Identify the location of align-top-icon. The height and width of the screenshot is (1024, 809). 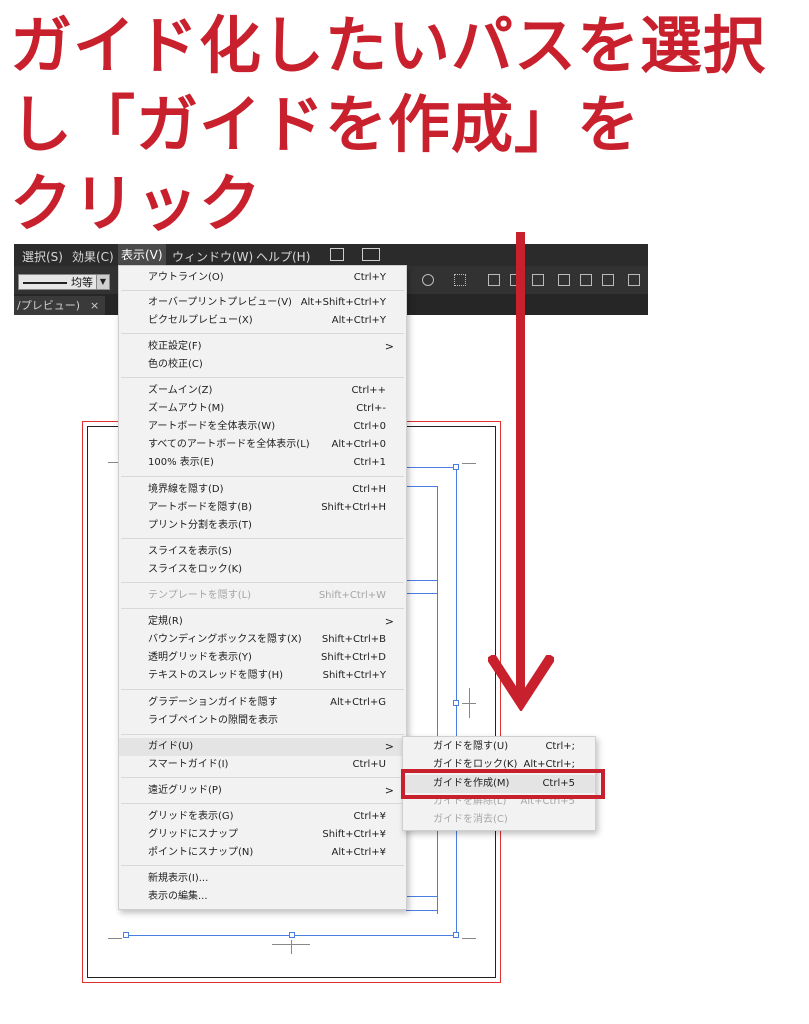
(564, 280).